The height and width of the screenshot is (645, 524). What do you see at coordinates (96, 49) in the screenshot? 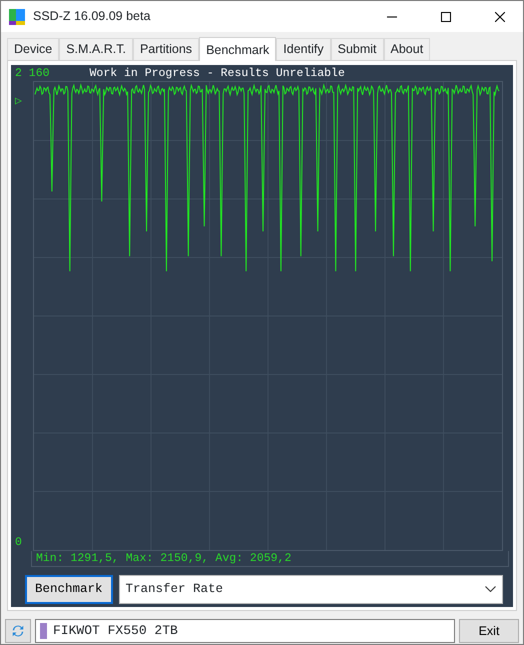
I see `tab: S.M.A.R.T.` at bounding box center [96, 49].